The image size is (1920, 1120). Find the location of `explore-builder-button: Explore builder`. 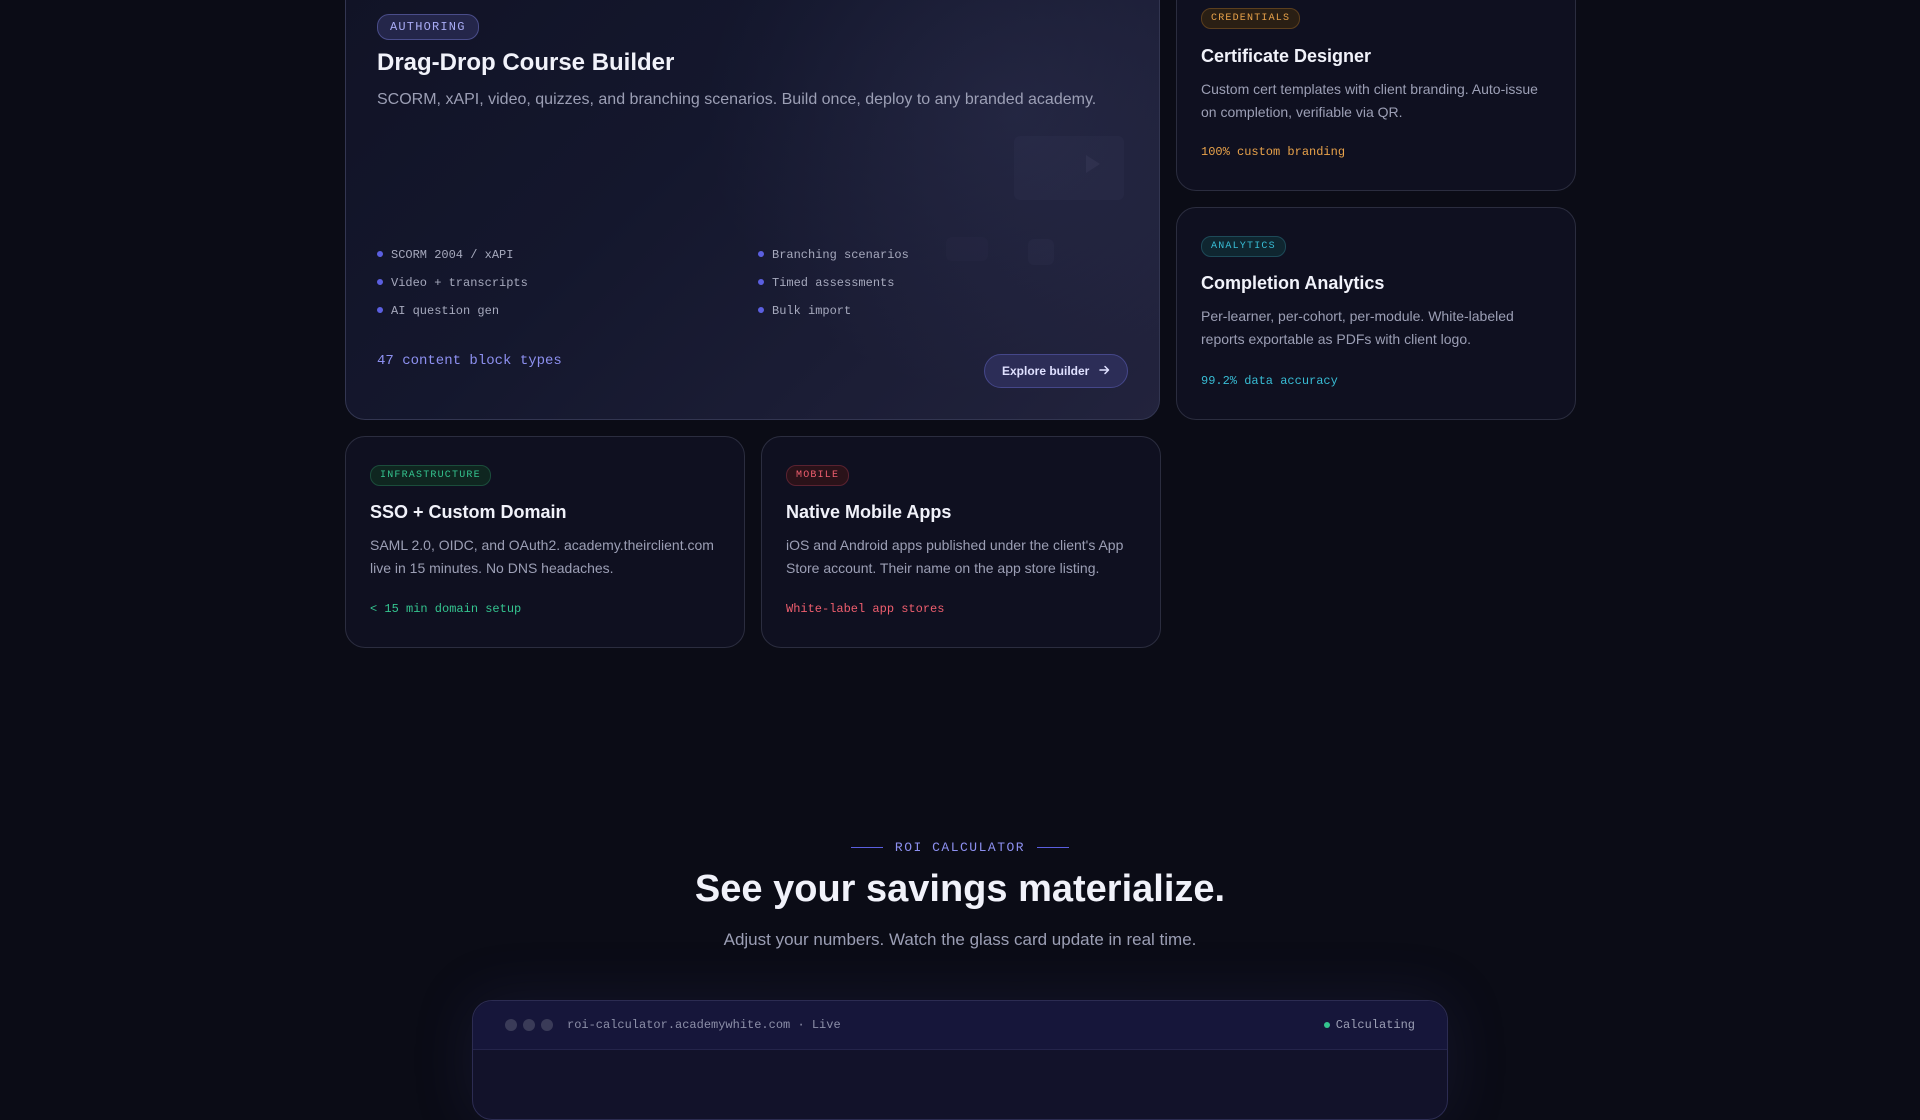

explore-builder-button: Explore builder is located at coordinates (1056, 371).